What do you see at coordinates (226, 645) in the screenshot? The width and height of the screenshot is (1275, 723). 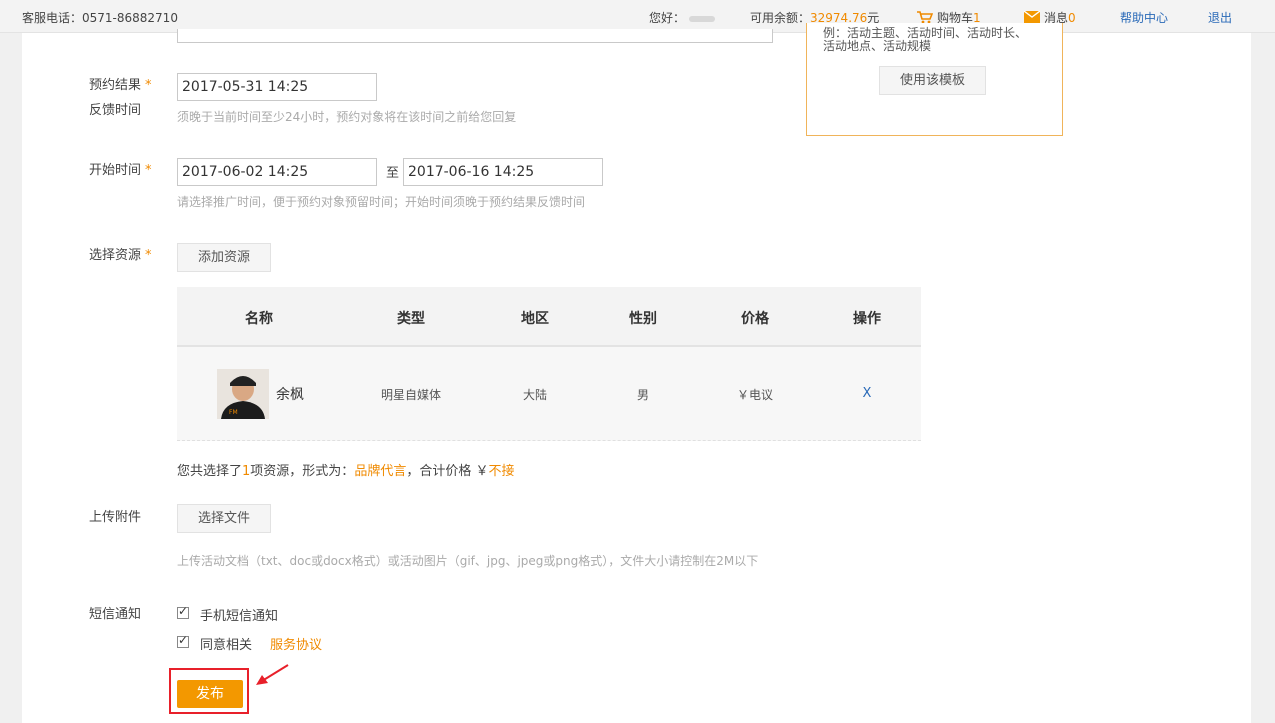 I see `agree-checkbox-label: 同意相关` at bounding box center [226, 645].